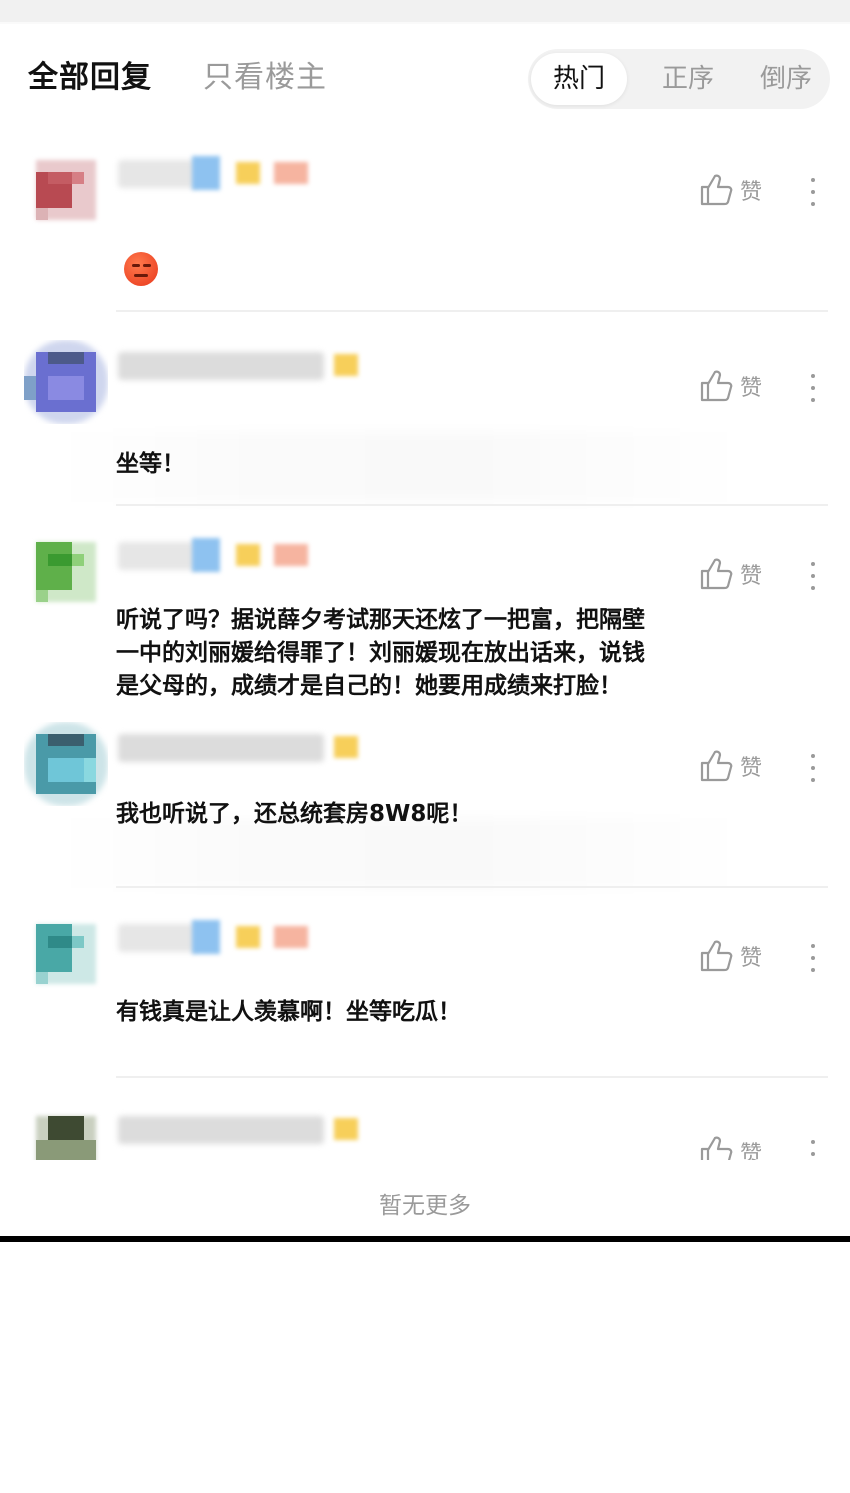 The width and height of the screenshot is (850, 1493). Describe the element at coordinates (90, 74) in the screenshot. I see `tab-all-replies: 全部回复` at that location.